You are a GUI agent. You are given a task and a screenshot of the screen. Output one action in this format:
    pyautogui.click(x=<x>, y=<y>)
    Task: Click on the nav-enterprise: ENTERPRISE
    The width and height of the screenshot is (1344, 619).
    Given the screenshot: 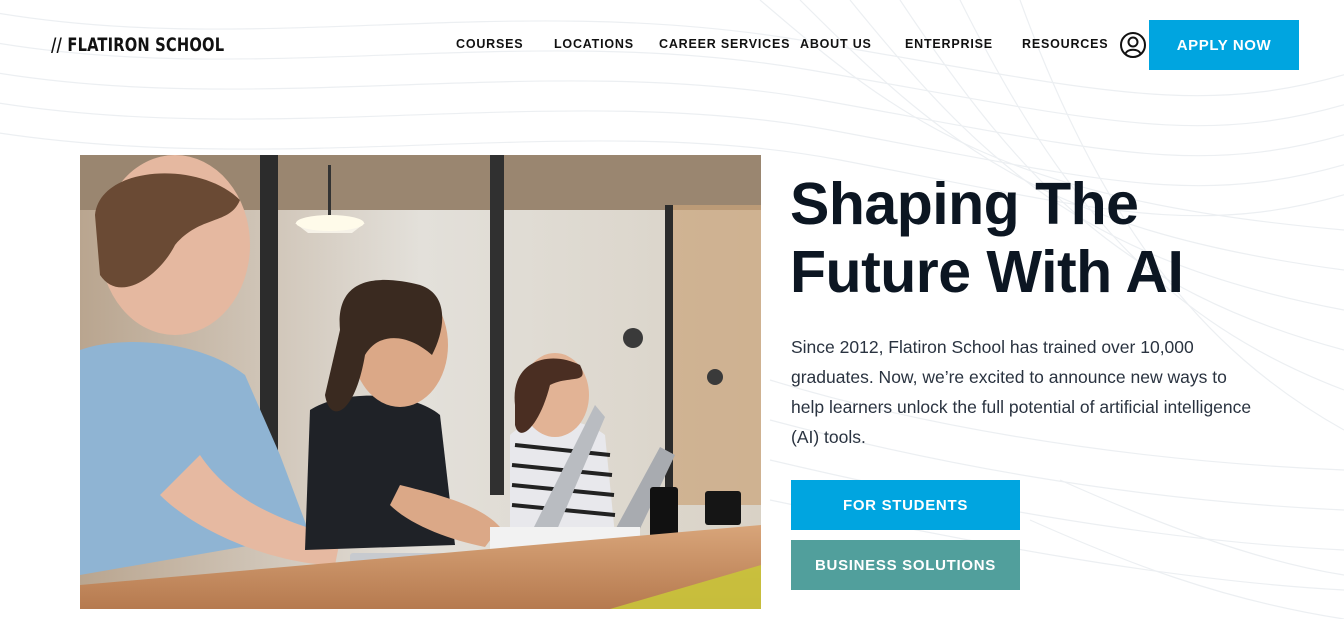 What is the action you would take?
    pyautogui.click(x=949, y=44)
    